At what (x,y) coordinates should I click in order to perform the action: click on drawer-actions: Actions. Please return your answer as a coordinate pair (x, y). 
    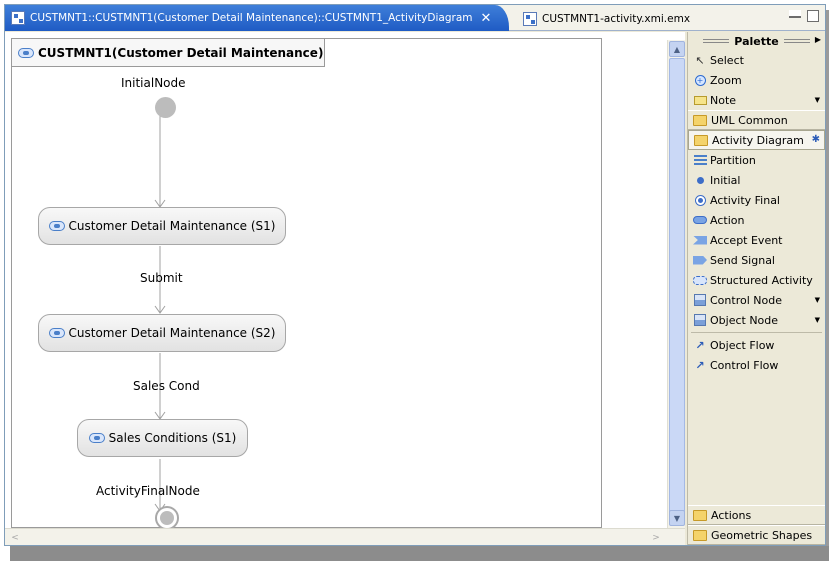
    Looking at the image, I should click on (756, 515).